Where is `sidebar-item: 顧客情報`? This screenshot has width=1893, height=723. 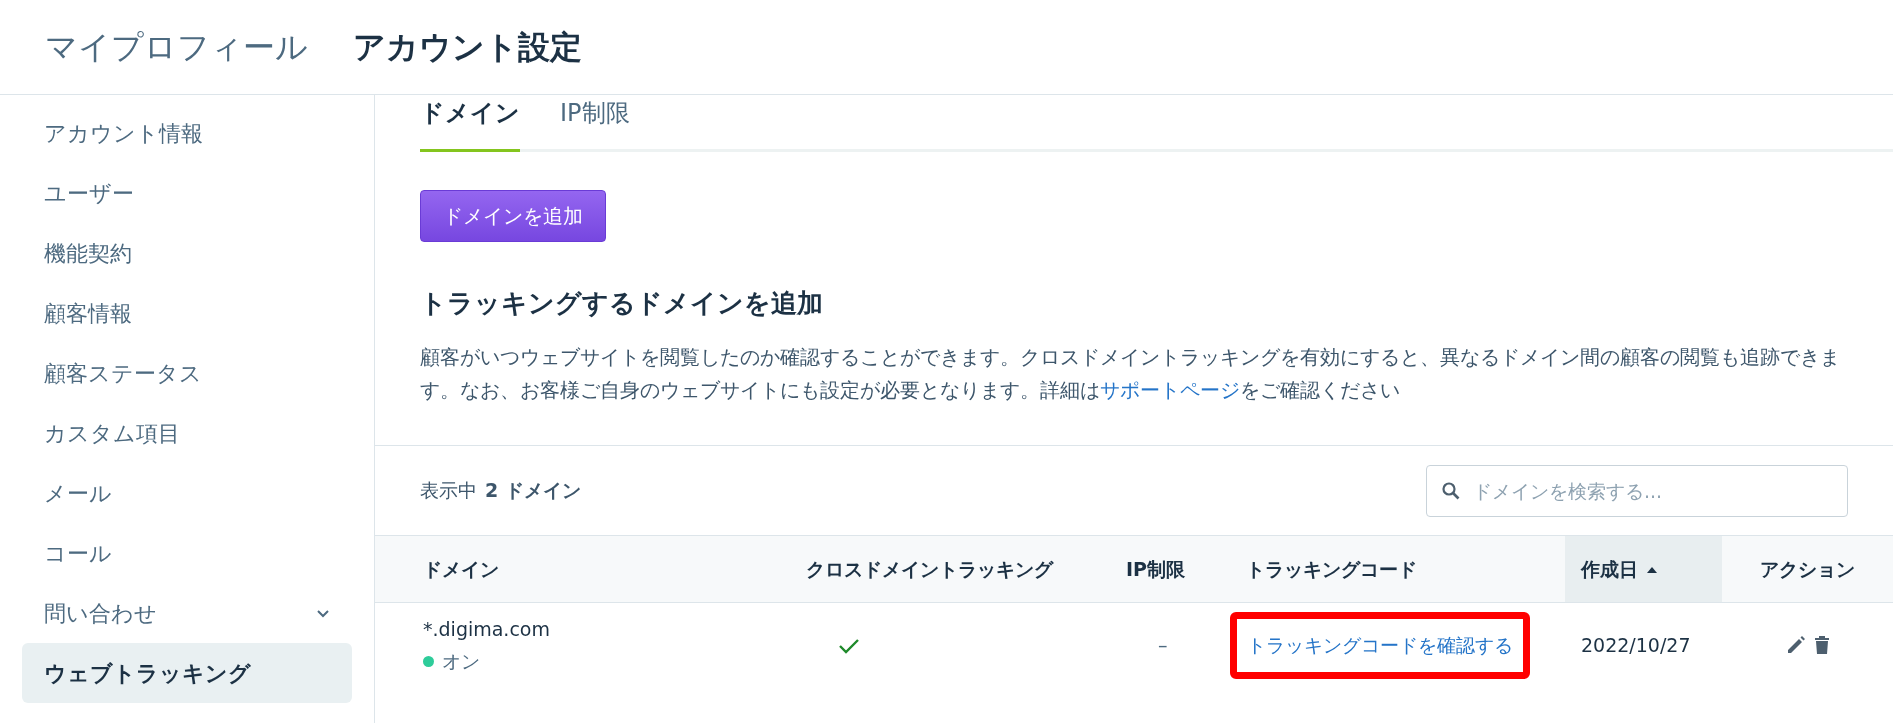 sidebar-item: 顧客情報 is located at coordinates (187, 313).